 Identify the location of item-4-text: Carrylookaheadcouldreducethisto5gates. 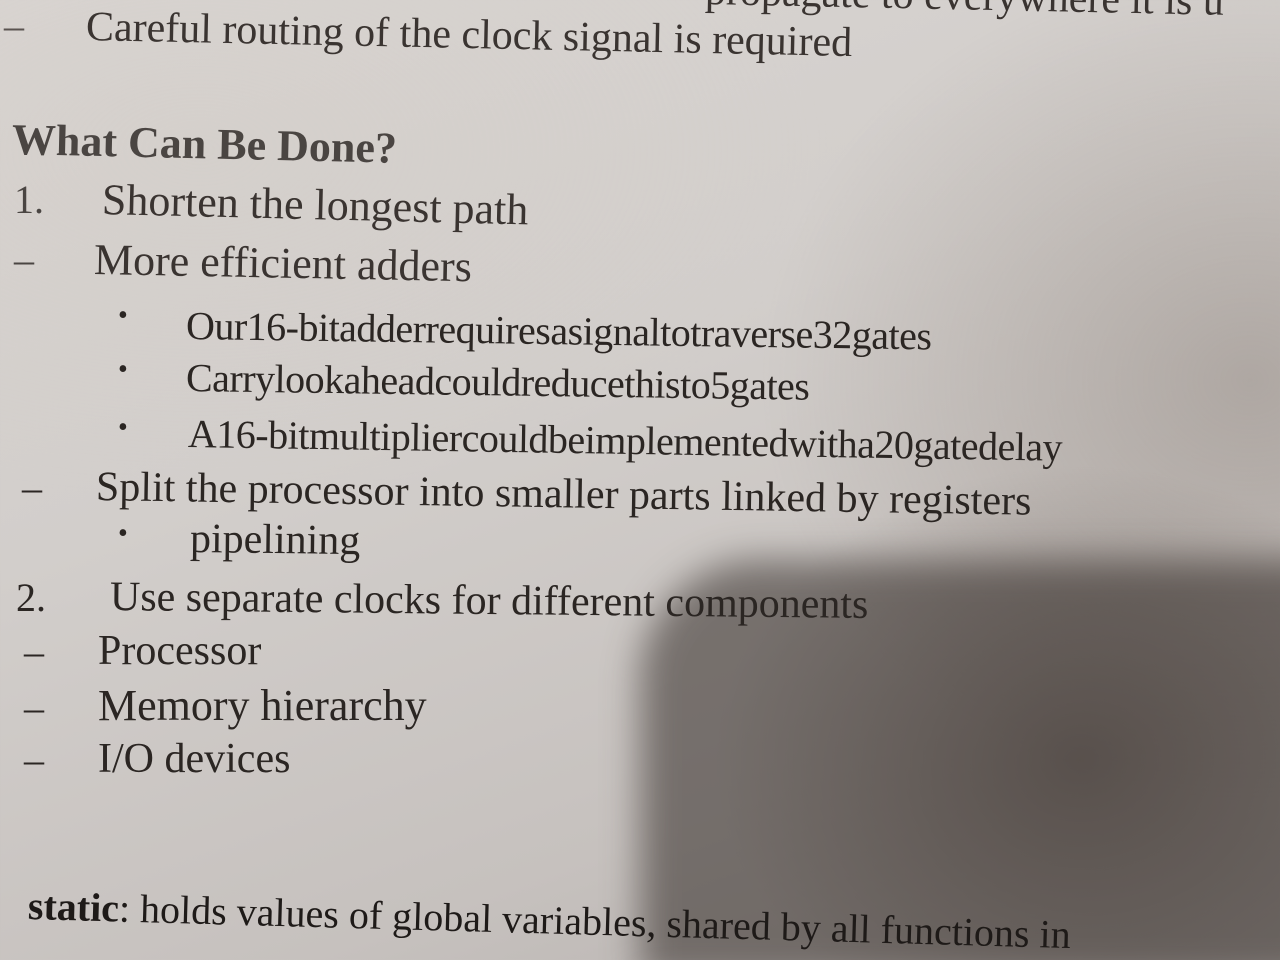
(497, 382).